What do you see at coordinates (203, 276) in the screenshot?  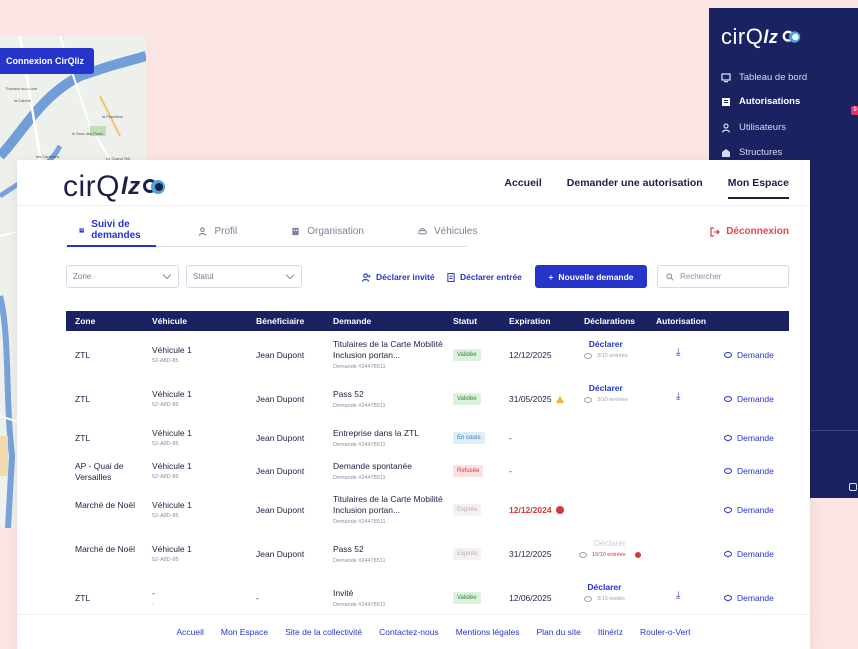 I see `statut-select-value: Statut` at bounding box center [203, 276].